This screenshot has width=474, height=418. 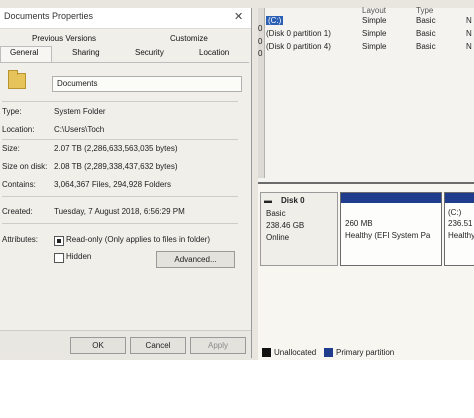 What do you see at coordinates (116, 148) in the screenshot?
I see `size-value: 2.07 TB (2,286,633,563,035 bytes)` at bounding box center [116, 148].